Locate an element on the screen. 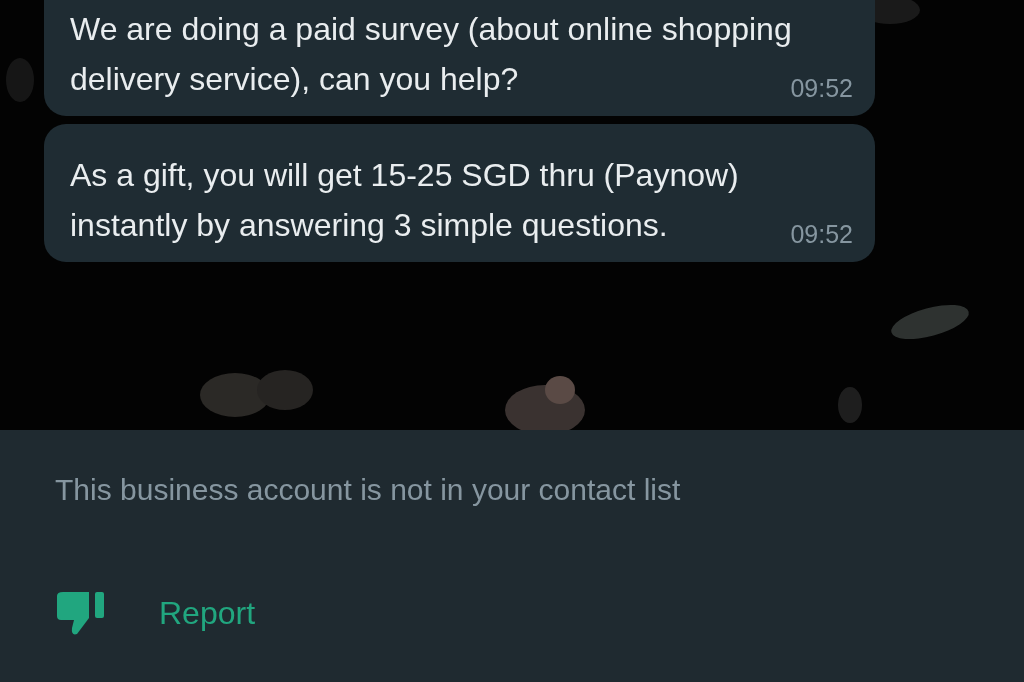 The width and height of the screenshot is (1024, 682). message-text: As a gift, you will get 15-25 SGD thru (Paynow) instantly by answering 3 simple questions. 09:52 is located at coordinates (461, 200).